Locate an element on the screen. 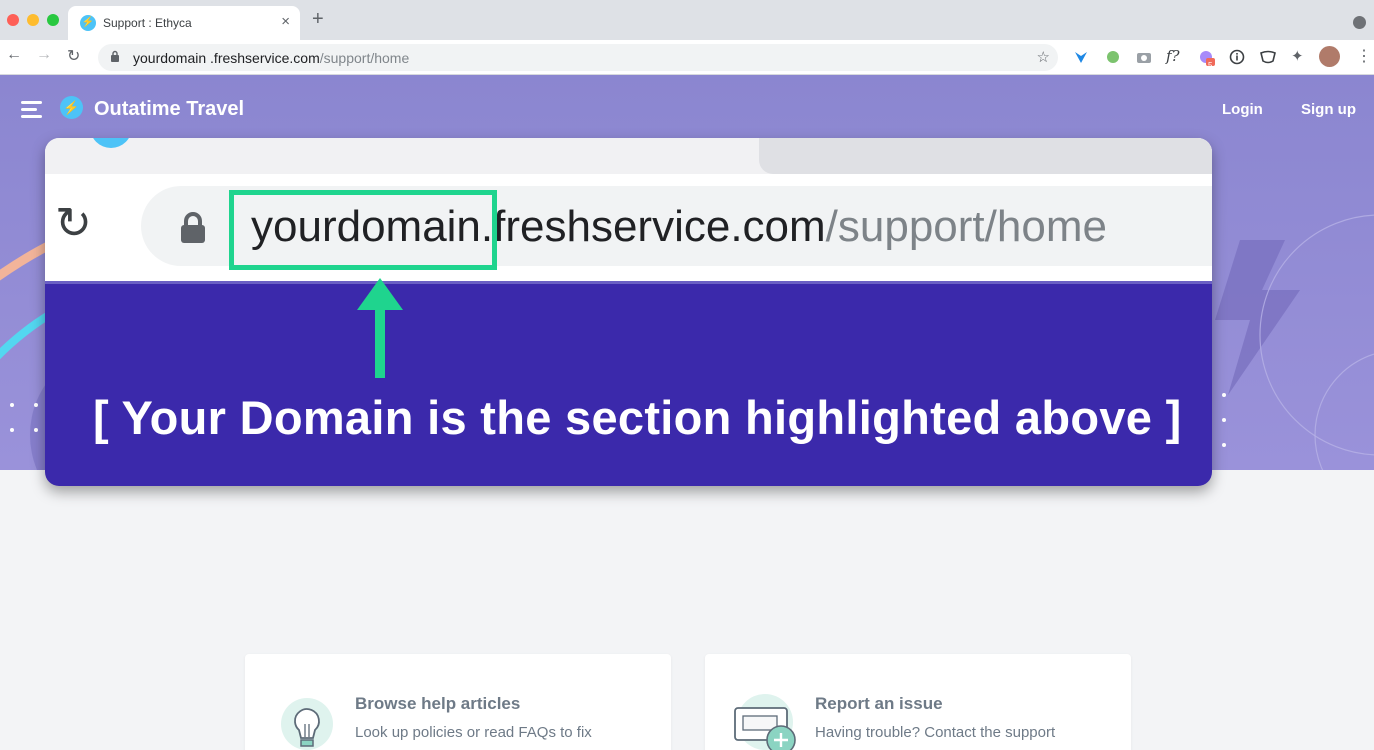  callout-lock-icon is located at coordinates (193, 227).